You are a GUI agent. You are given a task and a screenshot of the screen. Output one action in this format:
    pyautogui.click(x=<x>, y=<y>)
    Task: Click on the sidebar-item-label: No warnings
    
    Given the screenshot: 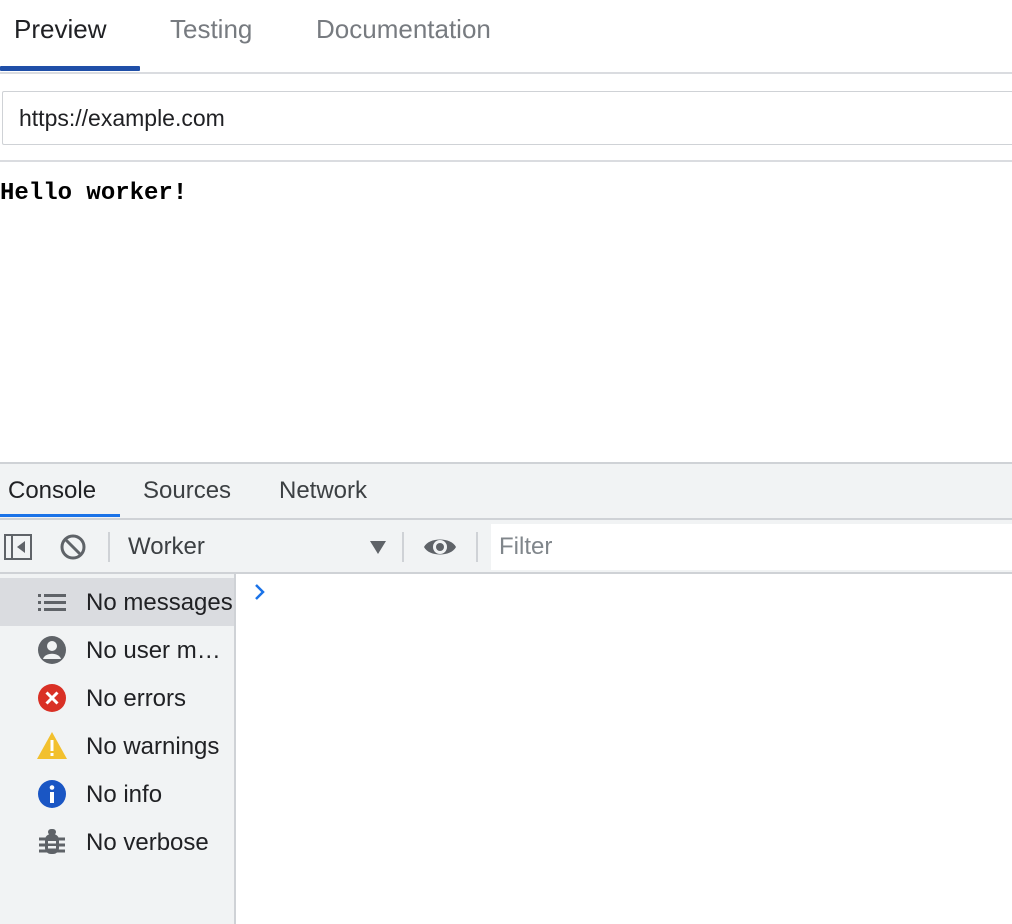 What is the action you would take?
    pyautogui.click(x=153, y=746)
    